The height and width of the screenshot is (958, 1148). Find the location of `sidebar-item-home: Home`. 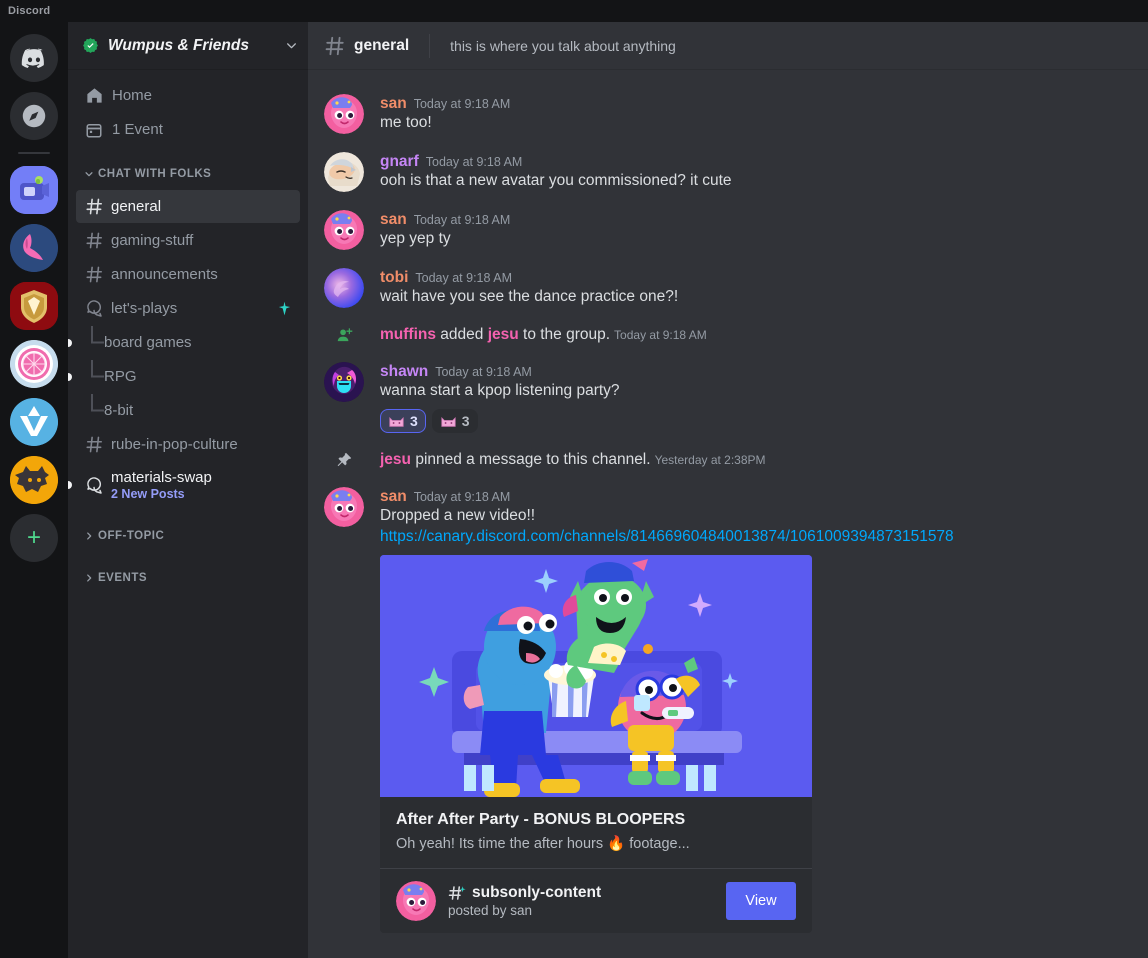

sidebar-item-home: Home is located at coordinates (188, 95).